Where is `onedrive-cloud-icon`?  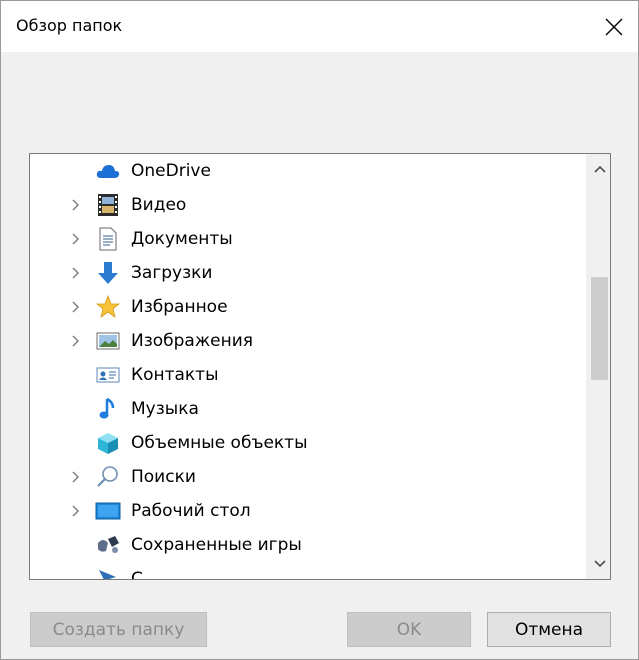 onedrive-cloud-icon is located at coordinates (108, 171).